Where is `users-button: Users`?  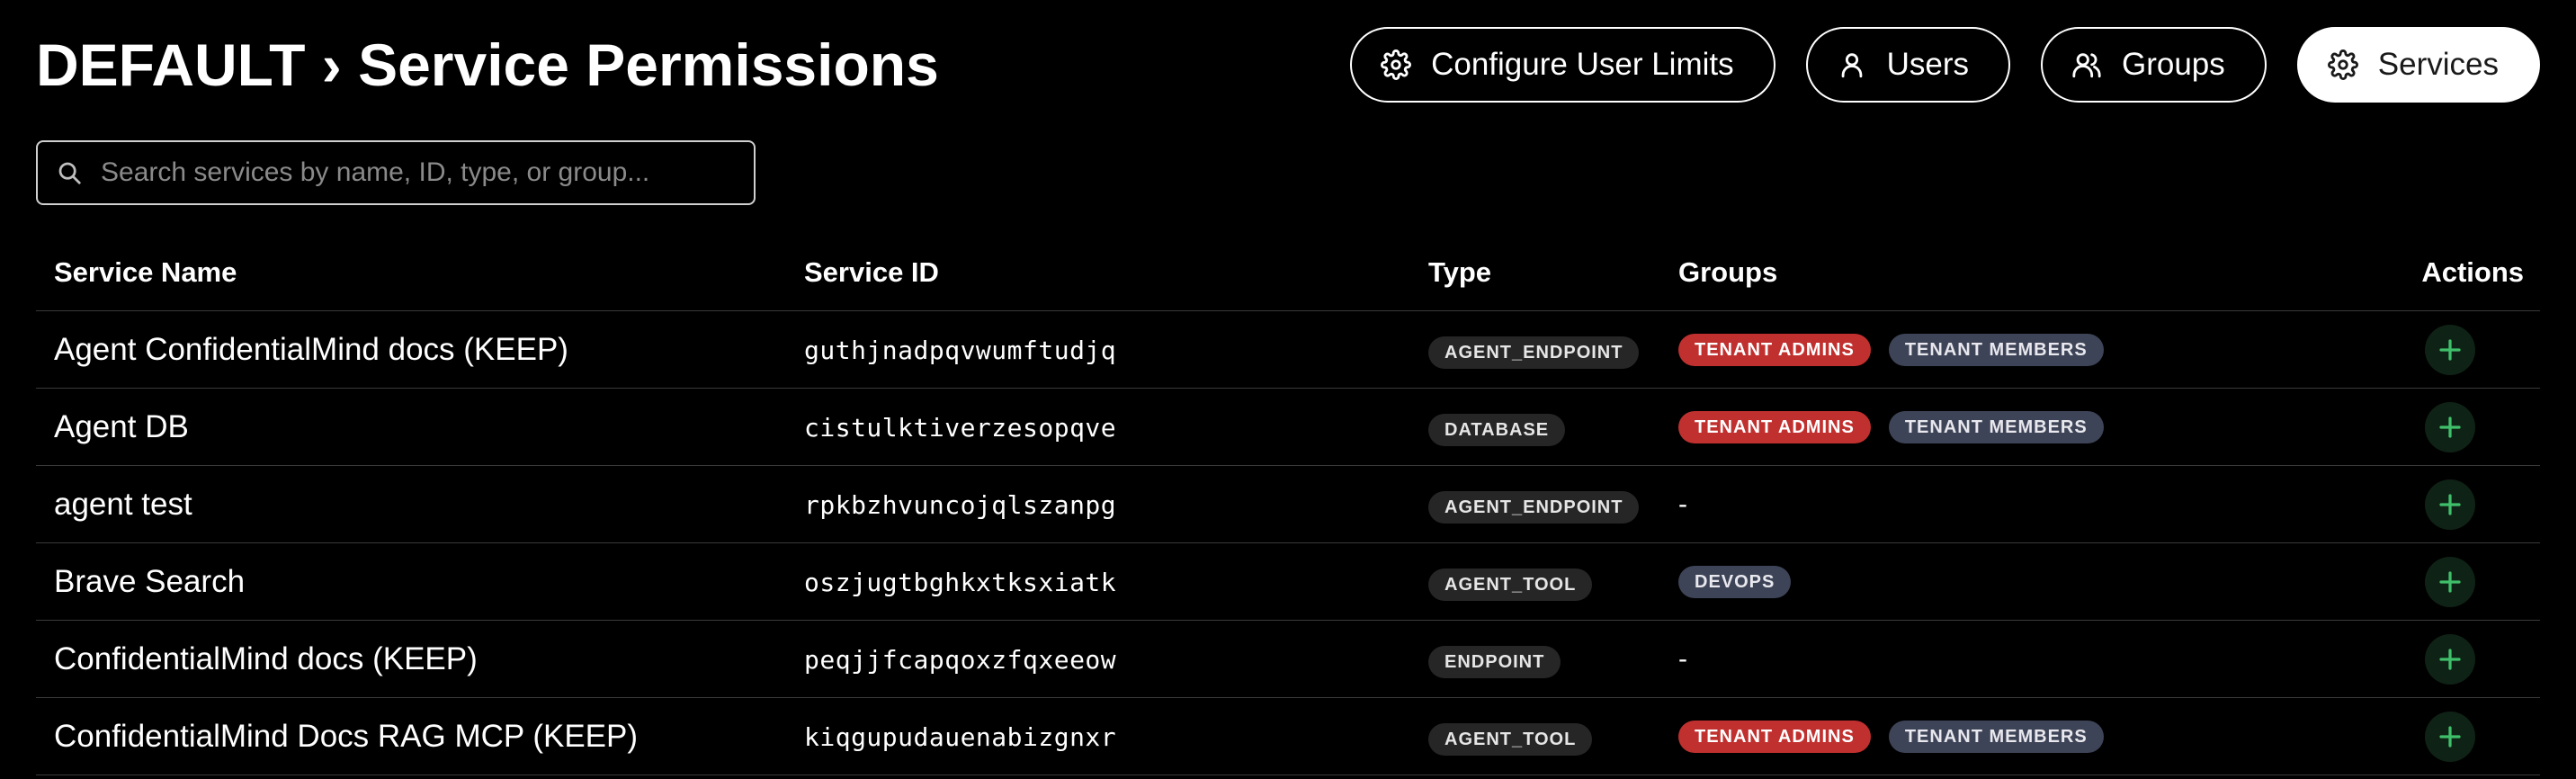
users-button: Users is located at coordinates (1907, 65).